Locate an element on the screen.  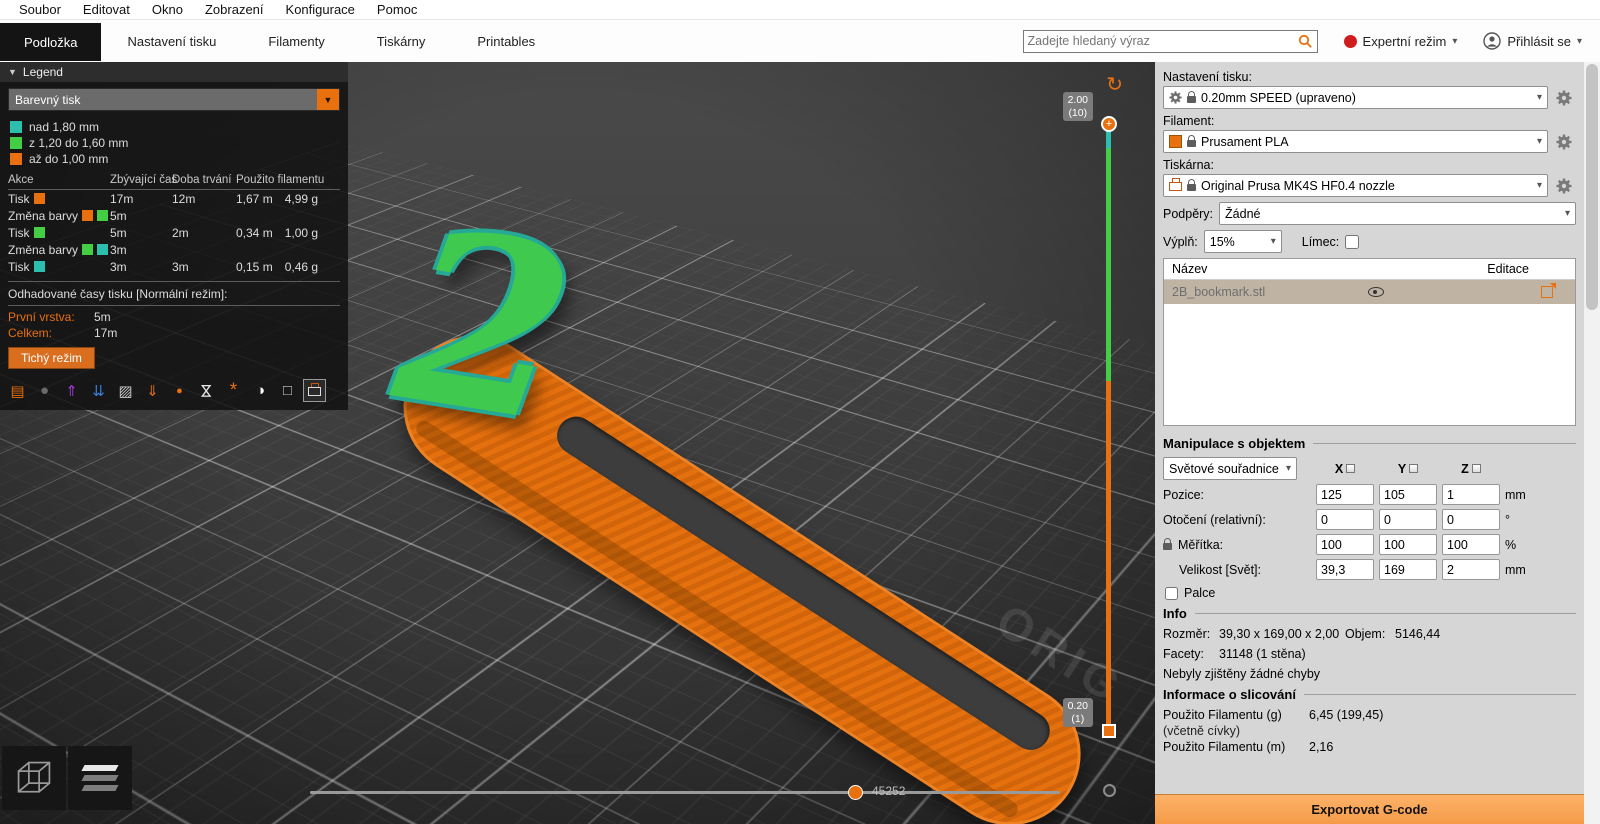
menu-editovat: Editovat is located at coordinates (106, 9).